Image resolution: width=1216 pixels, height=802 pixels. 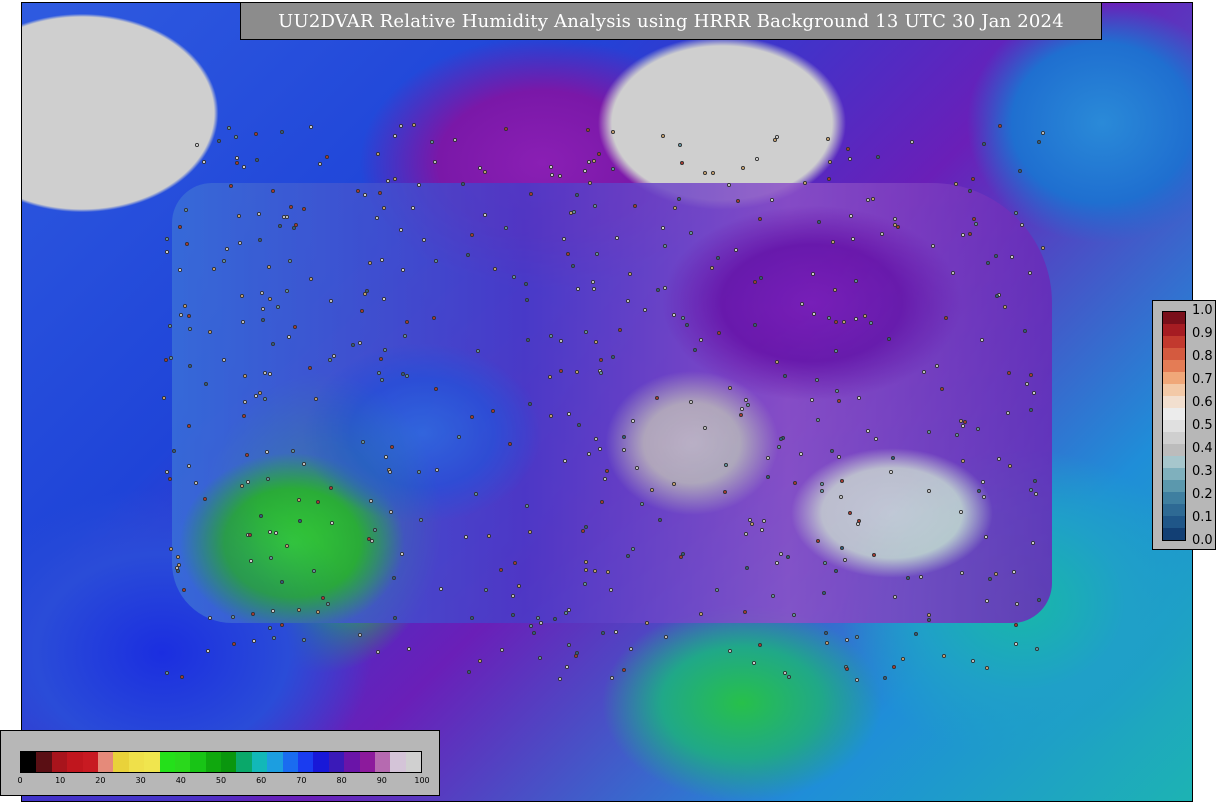 I want to click on right-colorbar-tick: 0.6, so click(x=1202, y=402).